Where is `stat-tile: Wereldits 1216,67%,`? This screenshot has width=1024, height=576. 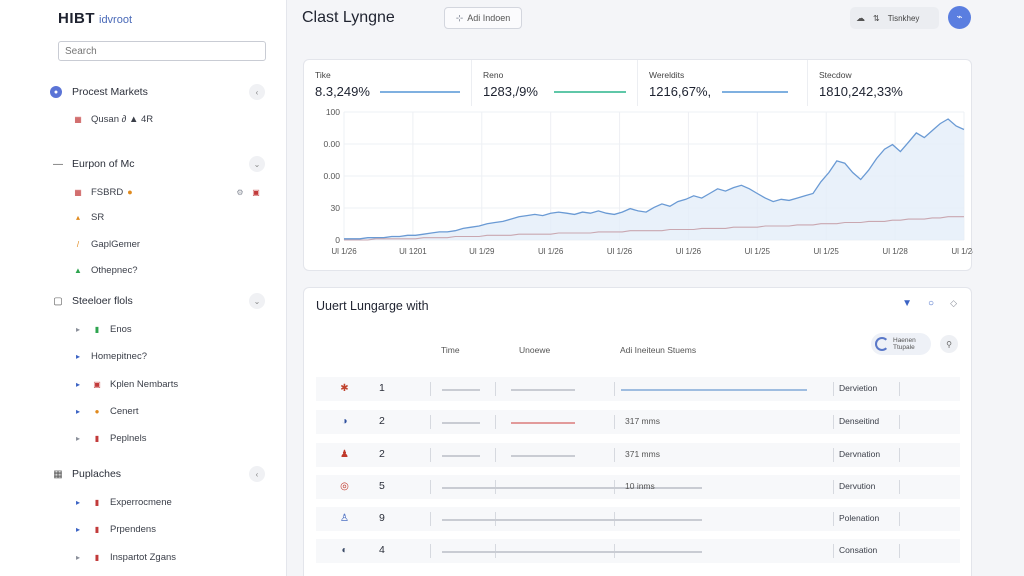
stat-tile: Wereldits 1216,67%, is located at coordinates (723, 83).